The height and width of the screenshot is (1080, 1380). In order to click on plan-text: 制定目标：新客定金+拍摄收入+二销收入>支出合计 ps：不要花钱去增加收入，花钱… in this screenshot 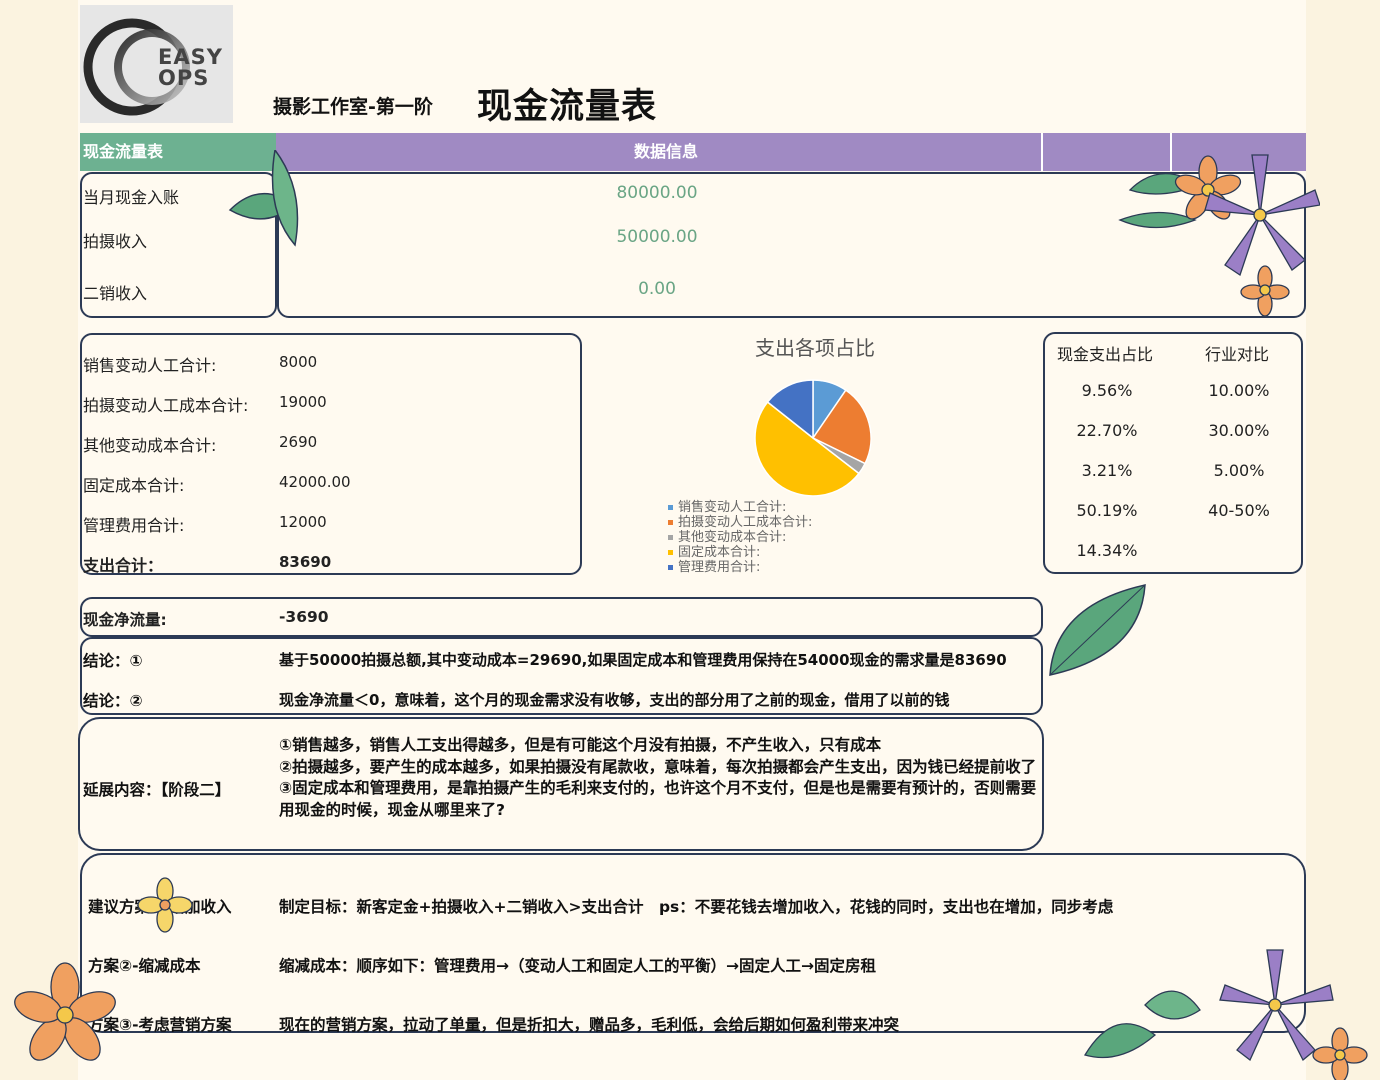, I will do `click(696, 907)`.